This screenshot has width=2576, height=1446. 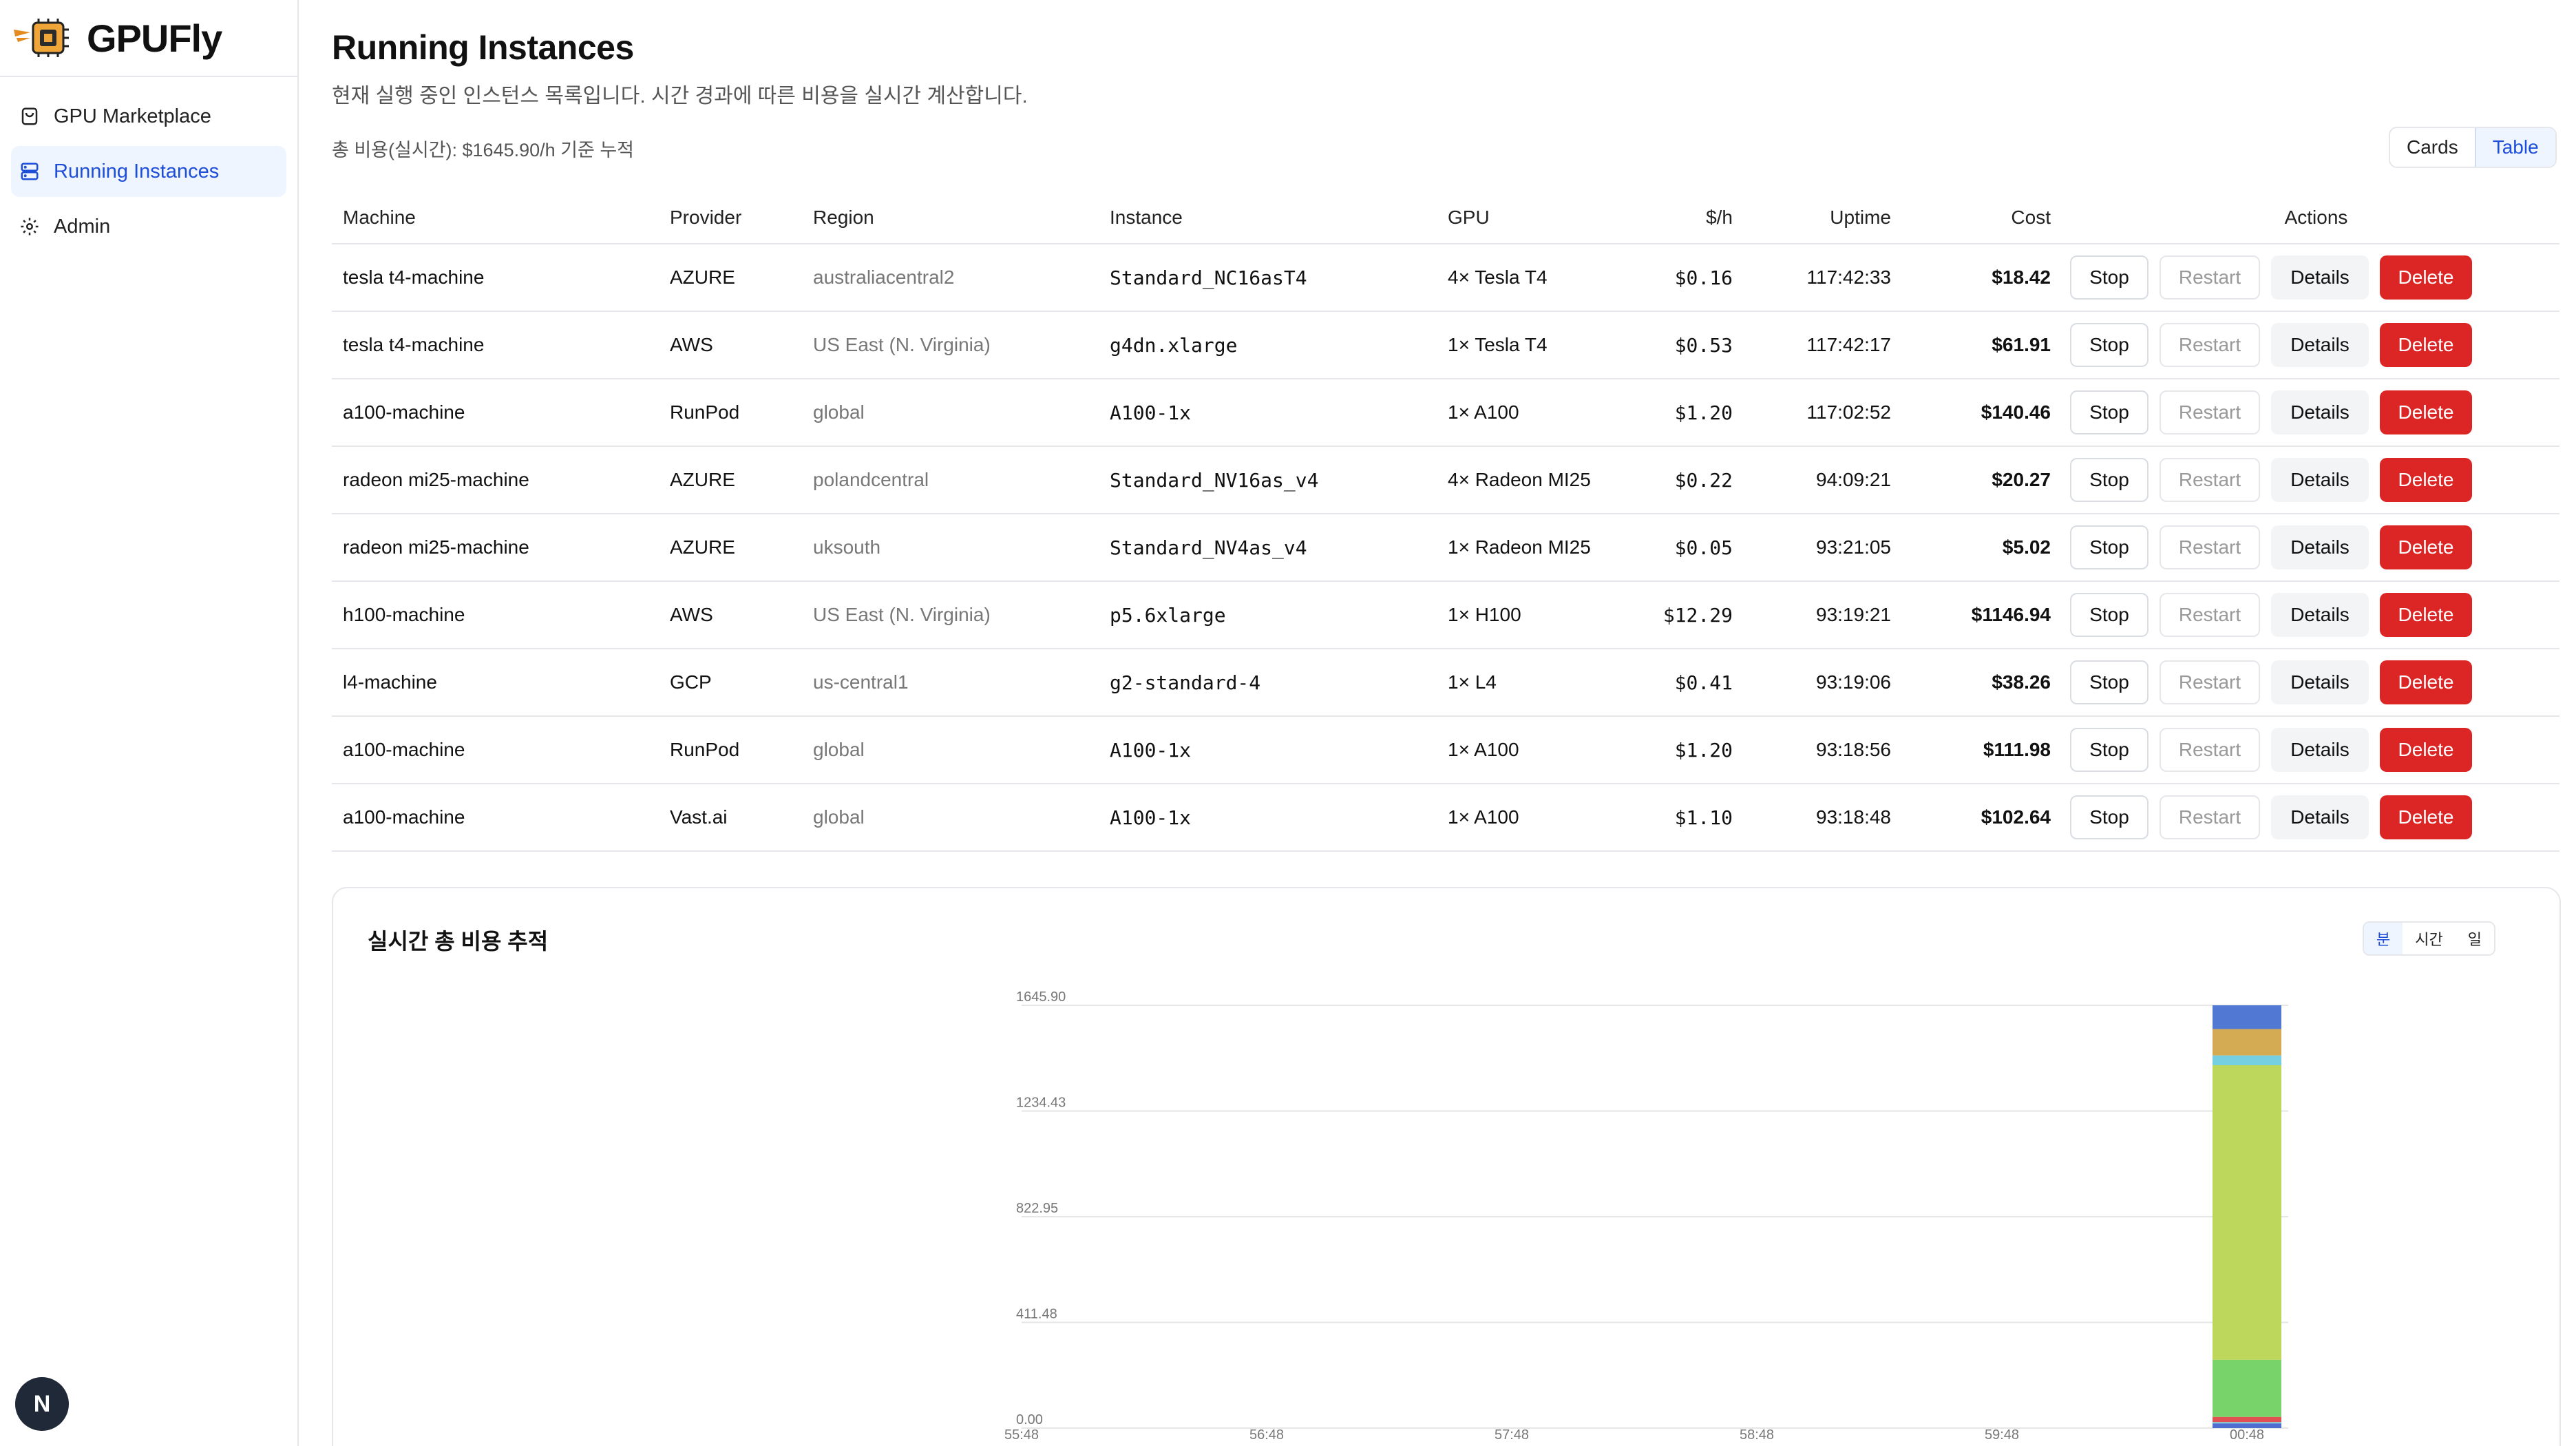 I want to click on cell-uptime: 93:19:21, so click(x=1823, y=615).